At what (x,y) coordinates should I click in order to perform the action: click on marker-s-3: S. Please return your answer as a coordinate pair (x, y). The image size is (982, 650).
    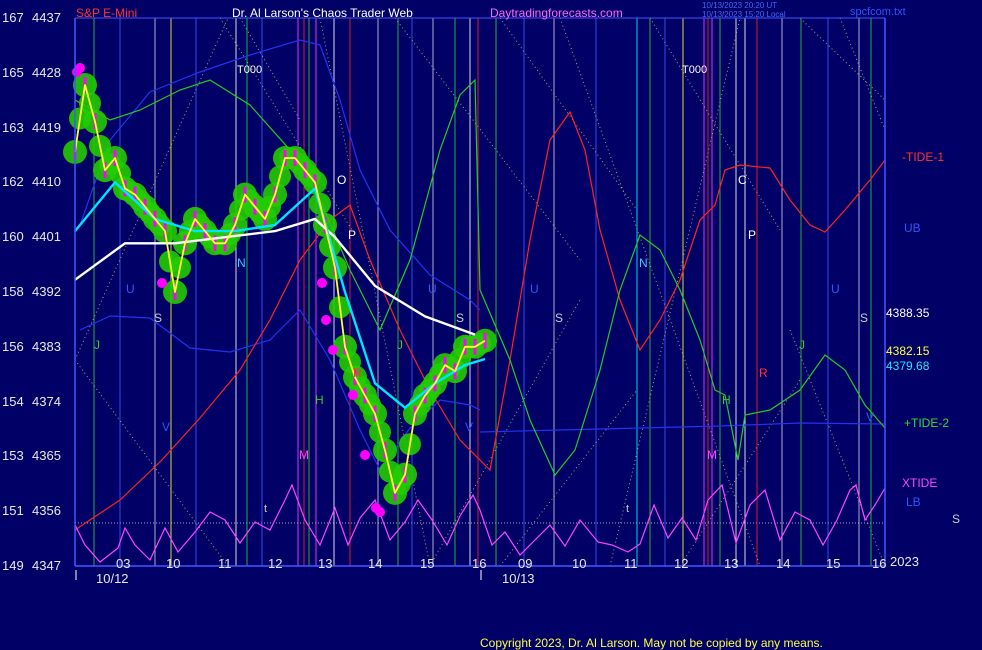
    Looking at the image, I should click on (559, 318).